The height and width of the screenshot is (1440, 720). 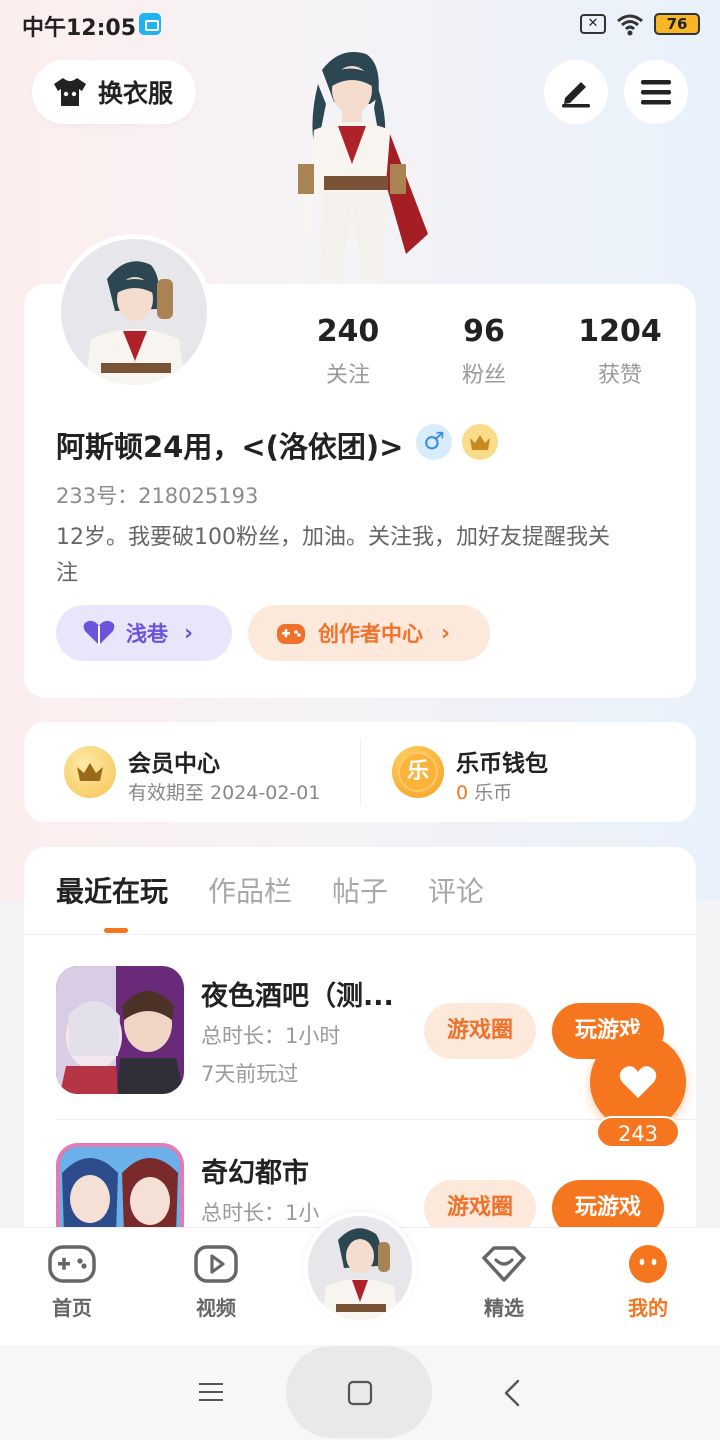 I want to click on qianxiang-button: 浅巷 ›, so click(x=144, y=633).